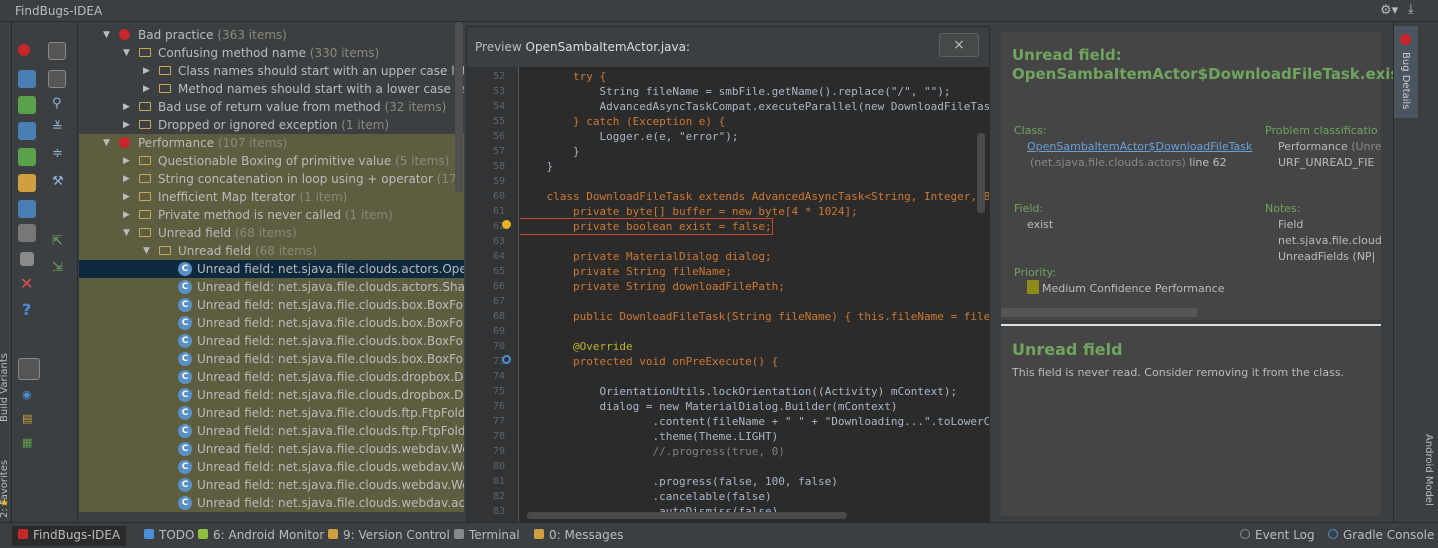 This screenshot has height=548, width=1438. I want to click on status-tab: 9: Version Control, so click(389, 535).